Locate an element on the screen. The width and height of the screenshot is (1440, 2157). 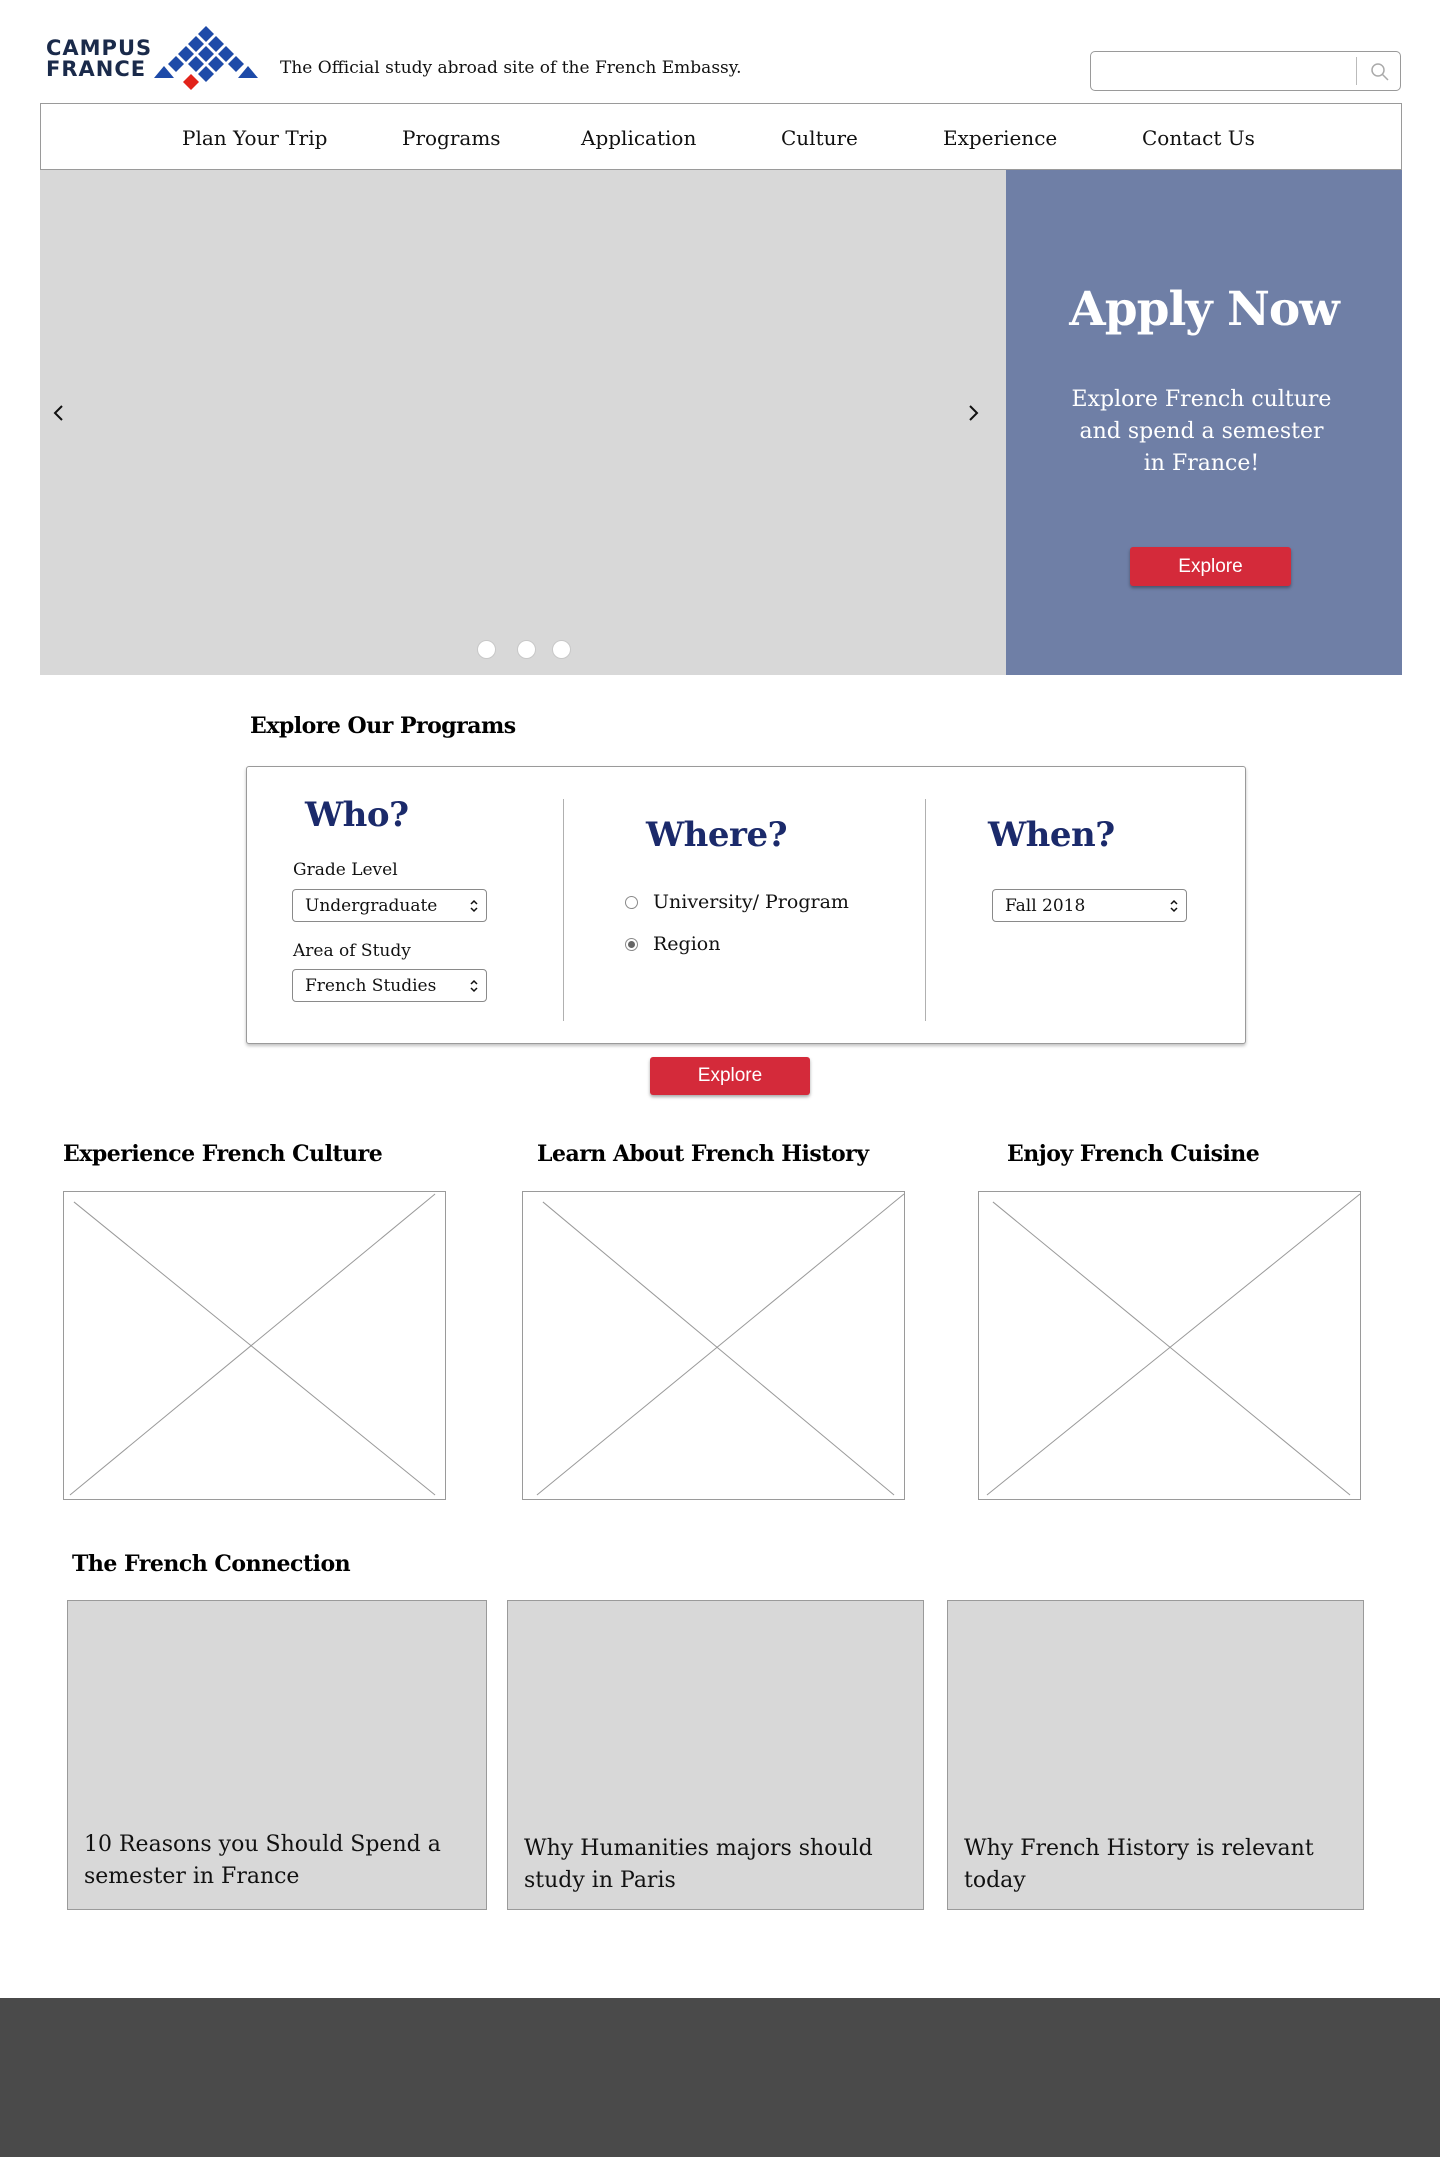
area-of-study-select: French Studies is located at coordinates (389, 985).